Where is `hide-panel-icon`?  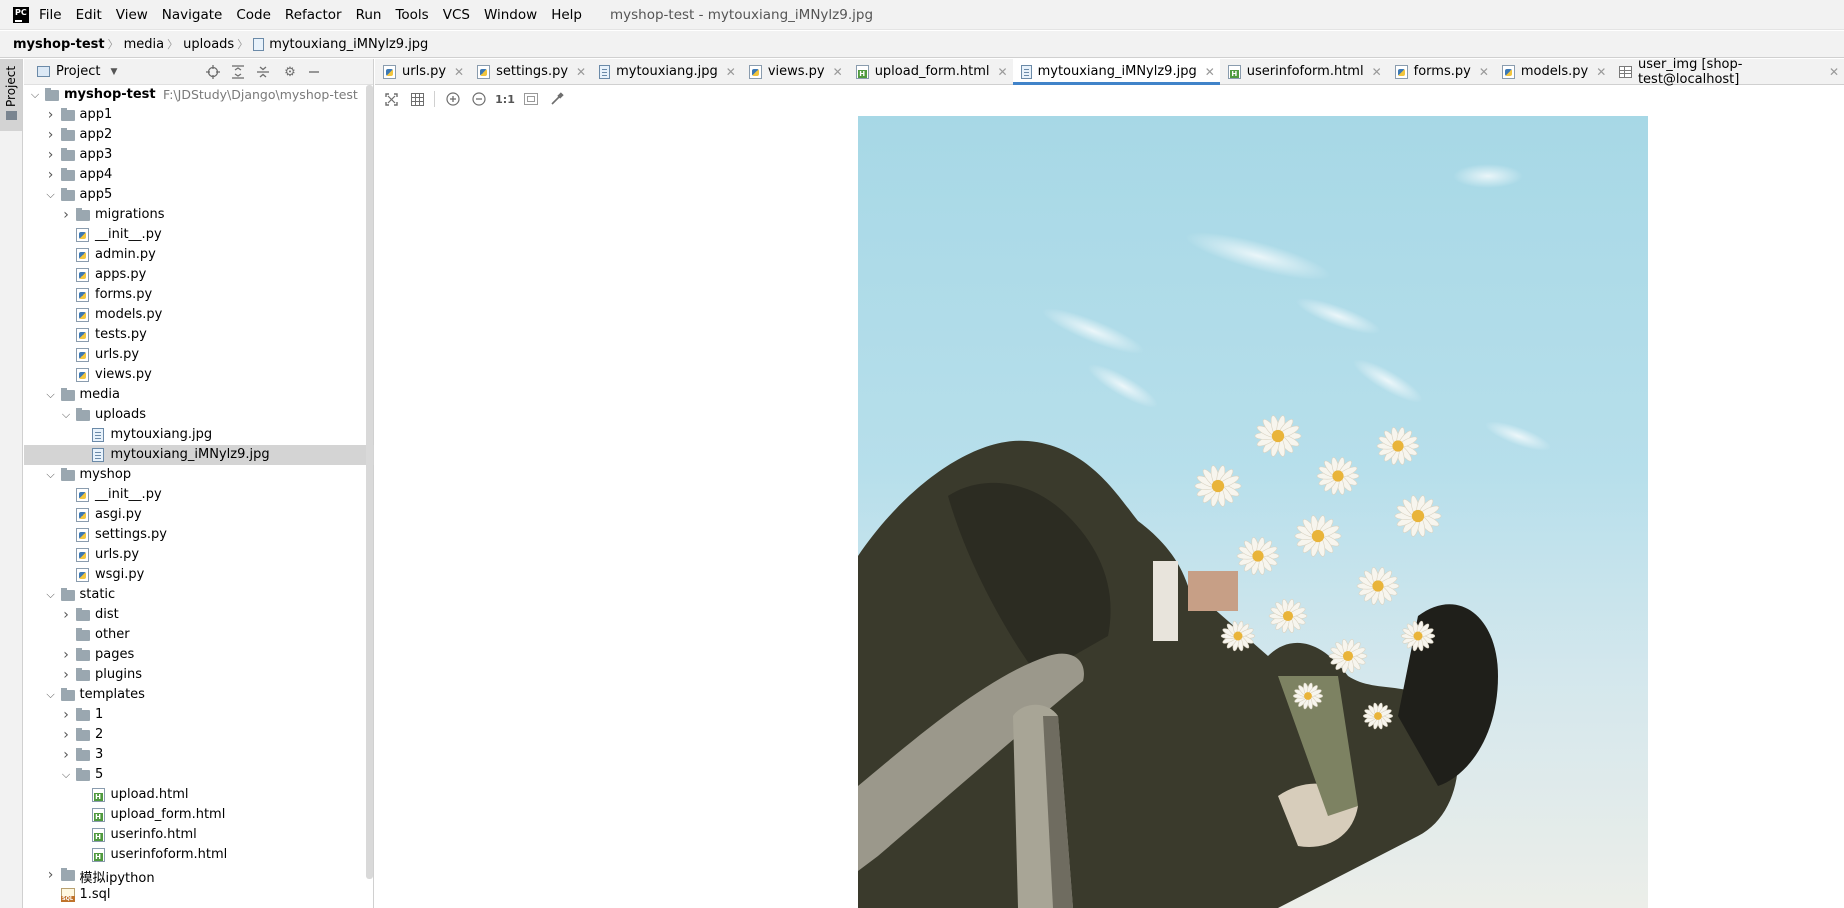 hide-panel-icon is located at coordinates (314, 72).